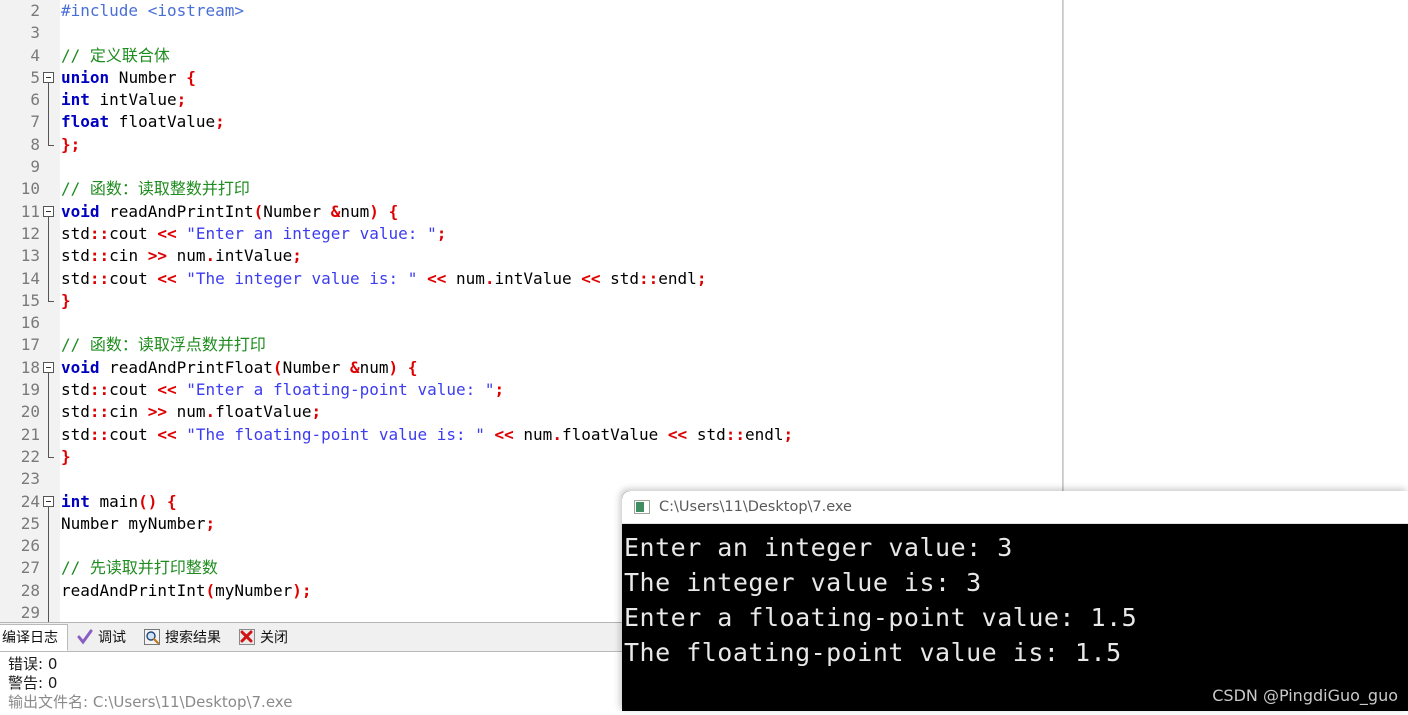 The image size is (1408, 715). Describe the element at coordinates (311, 233) in the screenshot. I see `code-token: "Enter an integer value: "` at that location.